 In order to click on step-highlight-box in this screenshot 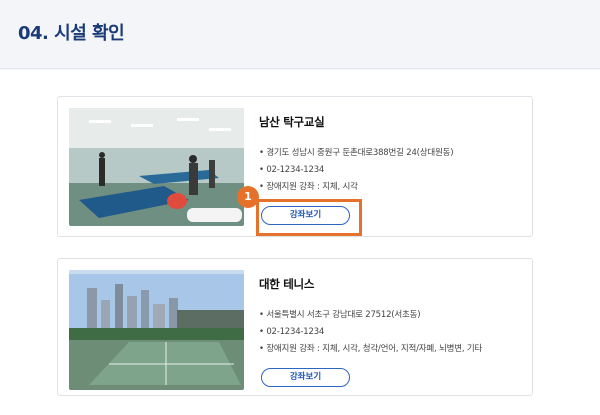, I will do `click(309, 217)`.